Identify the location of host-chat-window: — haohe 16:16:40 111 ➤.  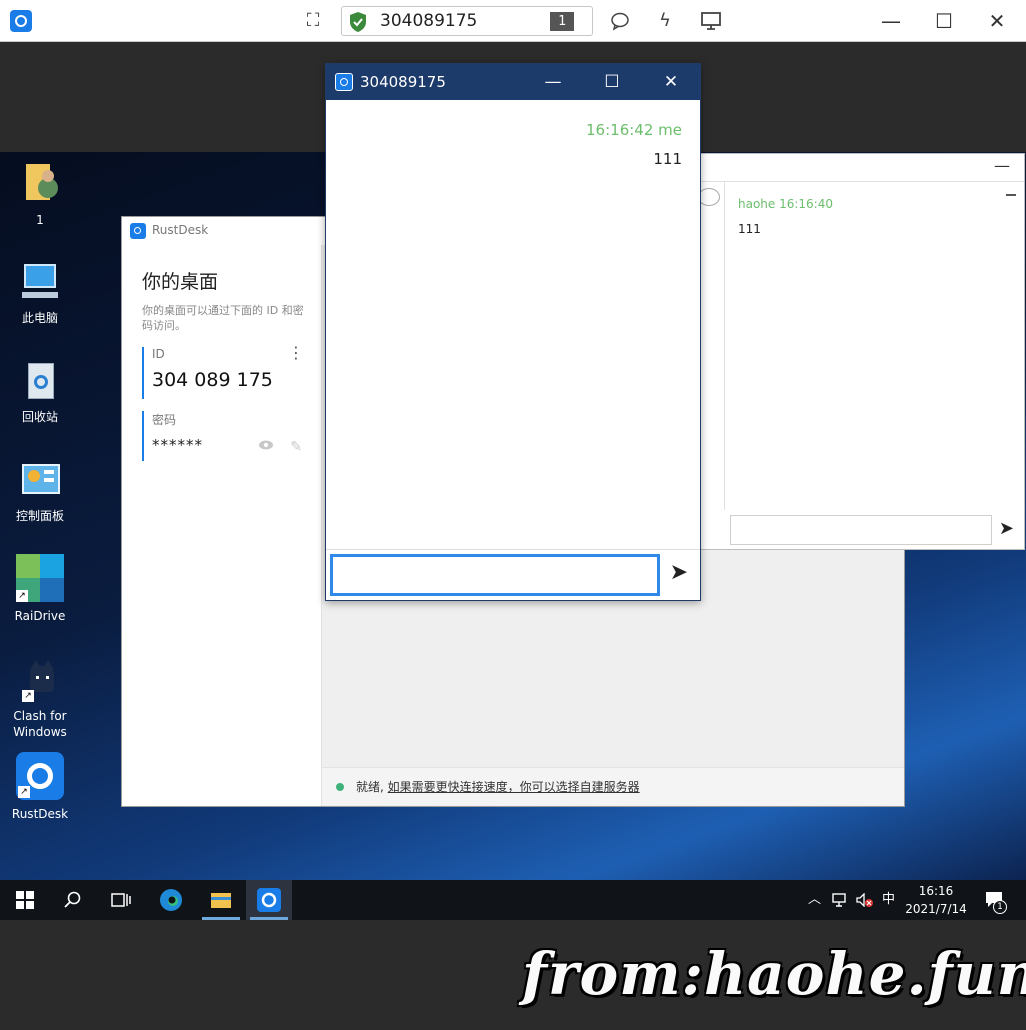
(861, 351).